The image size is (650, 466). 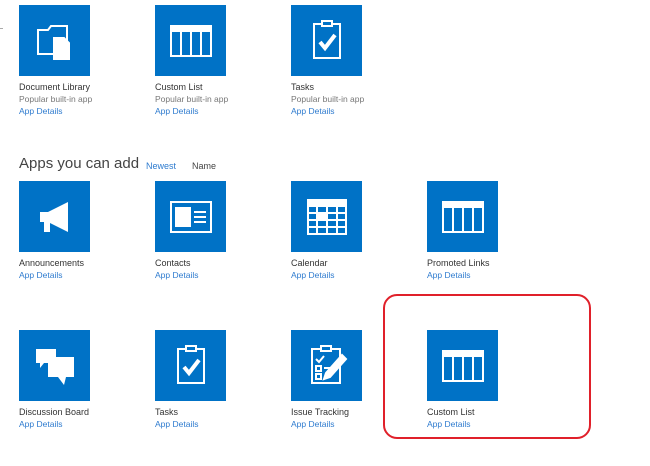 I want to click on app-tasks: Tasks App Details, so click(x=215, y=380).